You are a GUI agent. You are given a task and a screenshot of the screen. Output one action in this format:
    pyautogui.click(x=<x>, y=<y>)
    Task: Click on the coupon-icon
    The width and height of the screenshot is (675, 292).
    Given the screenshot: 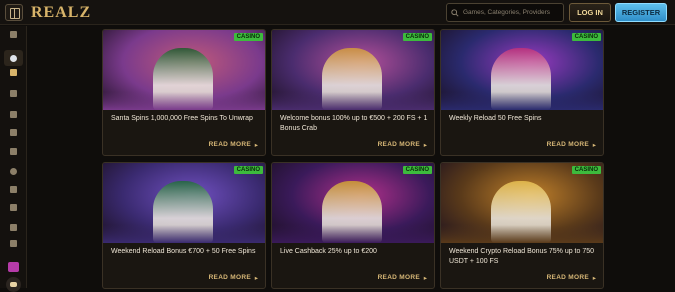 What is the action you would take?
    pyautogui.click(x=13, y=207)
    